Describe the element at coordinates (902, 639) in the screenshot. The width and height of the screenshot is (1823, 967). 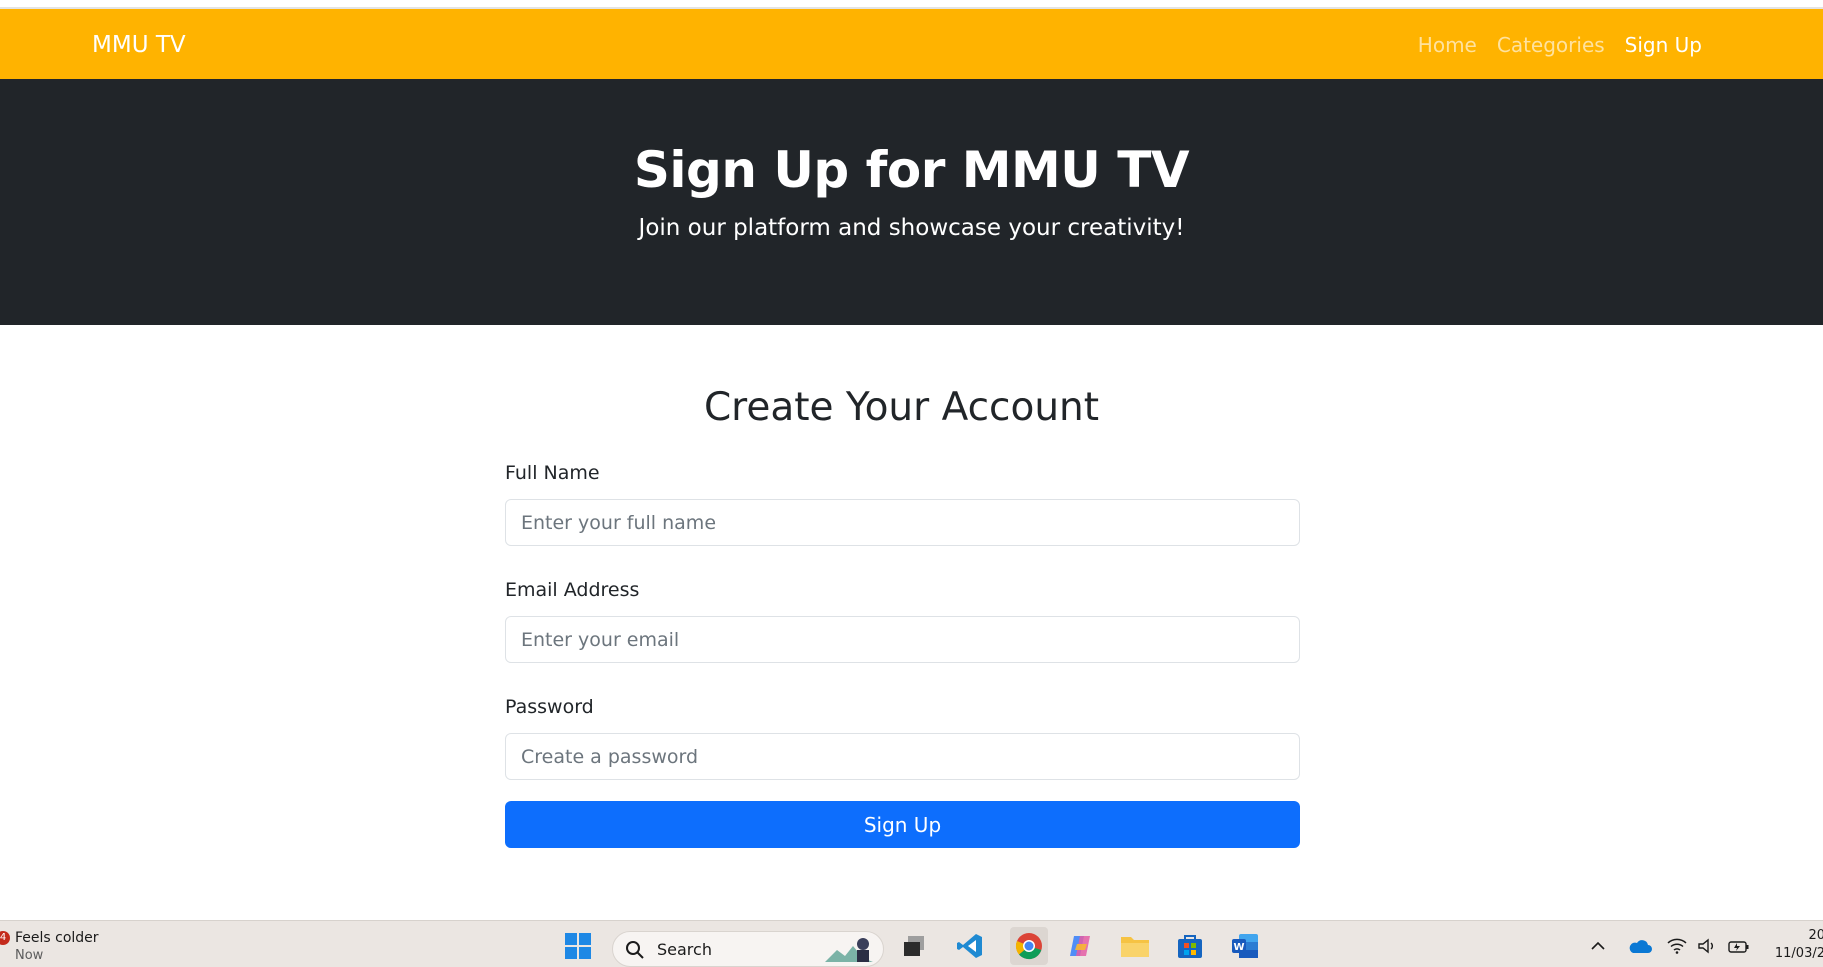
I see `email-input` at that location.